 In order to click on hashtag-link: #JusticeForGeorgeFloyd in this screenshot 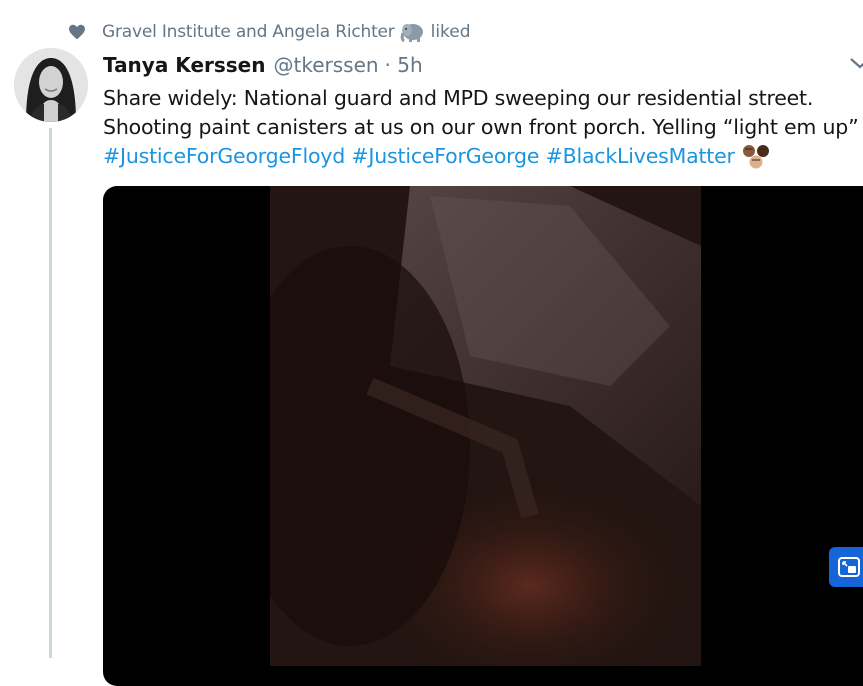, I will do `click(224, 156)`.